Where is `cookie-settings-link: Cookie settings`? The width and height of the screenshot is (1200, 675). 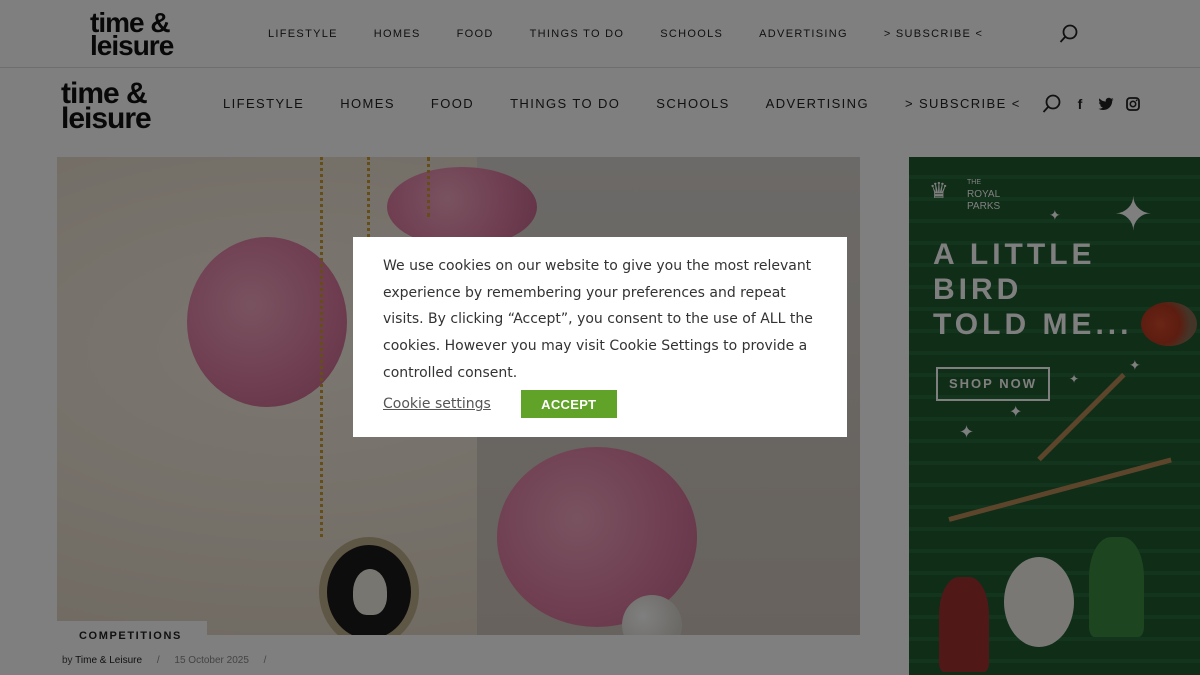 cookie-settings-link: Cookie settings is located at coordinates (437, 404).